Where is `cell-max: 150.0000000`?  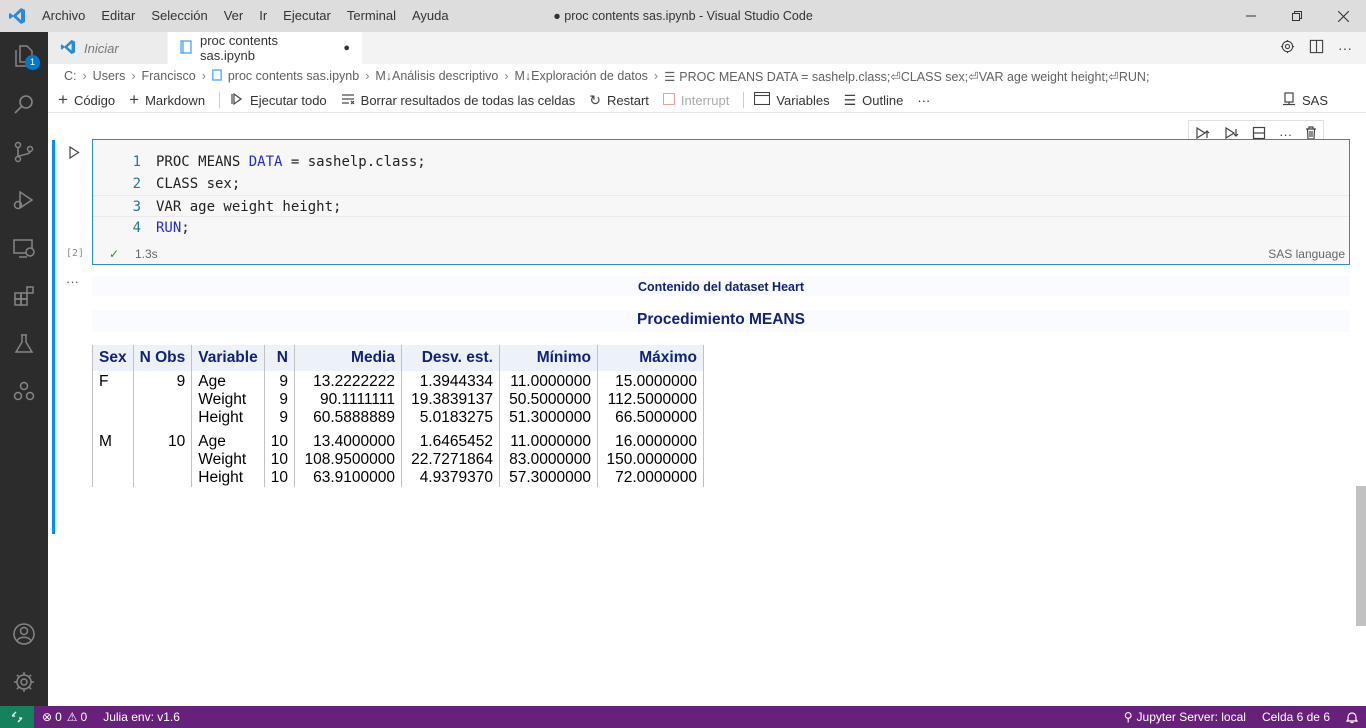
cell-max: 150.0000000 is located at coordinates (650, 460).